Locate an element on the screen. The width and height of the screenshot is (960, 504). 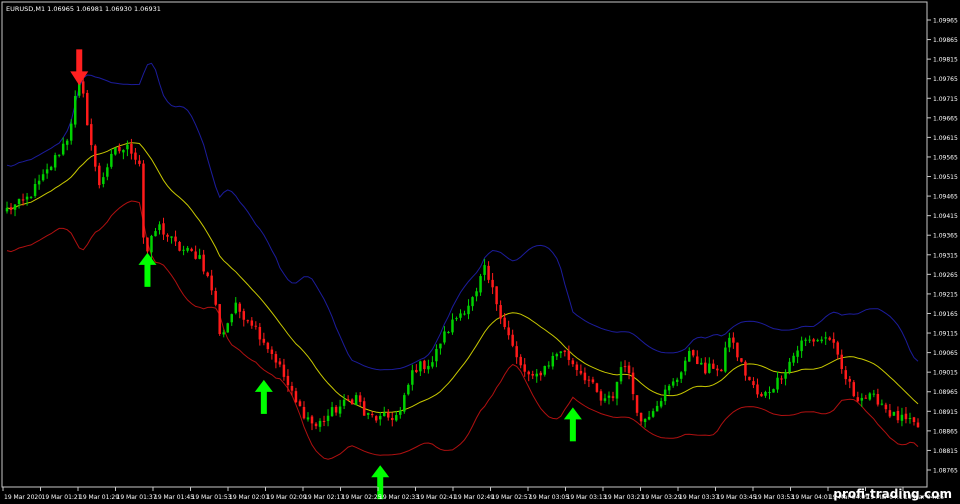
time-label: 19 Mar 03:53 is located at coordinates (774, 497).